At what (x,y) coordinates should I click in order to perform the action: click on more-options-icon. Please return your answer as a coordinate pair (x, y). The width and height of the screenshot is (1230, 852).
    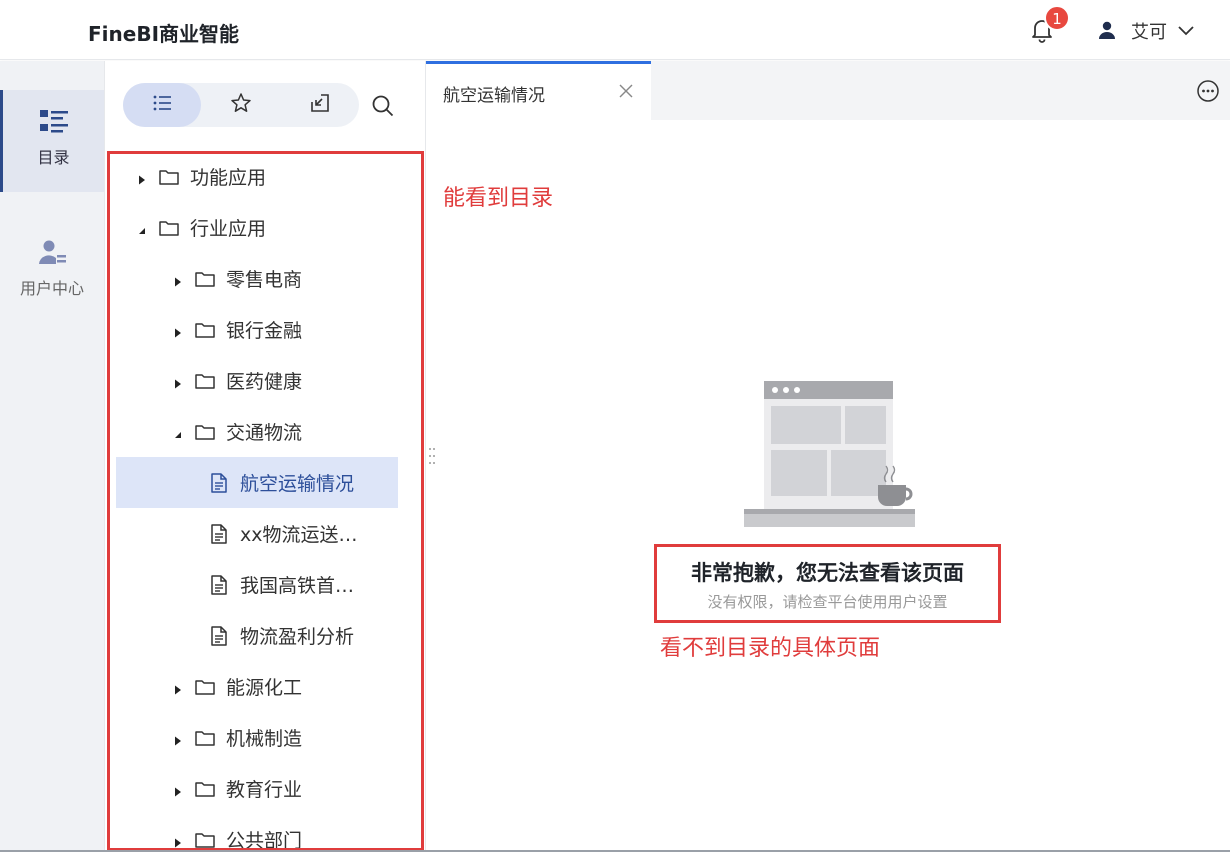
    Looking at the image, I should click on (1208, 91).